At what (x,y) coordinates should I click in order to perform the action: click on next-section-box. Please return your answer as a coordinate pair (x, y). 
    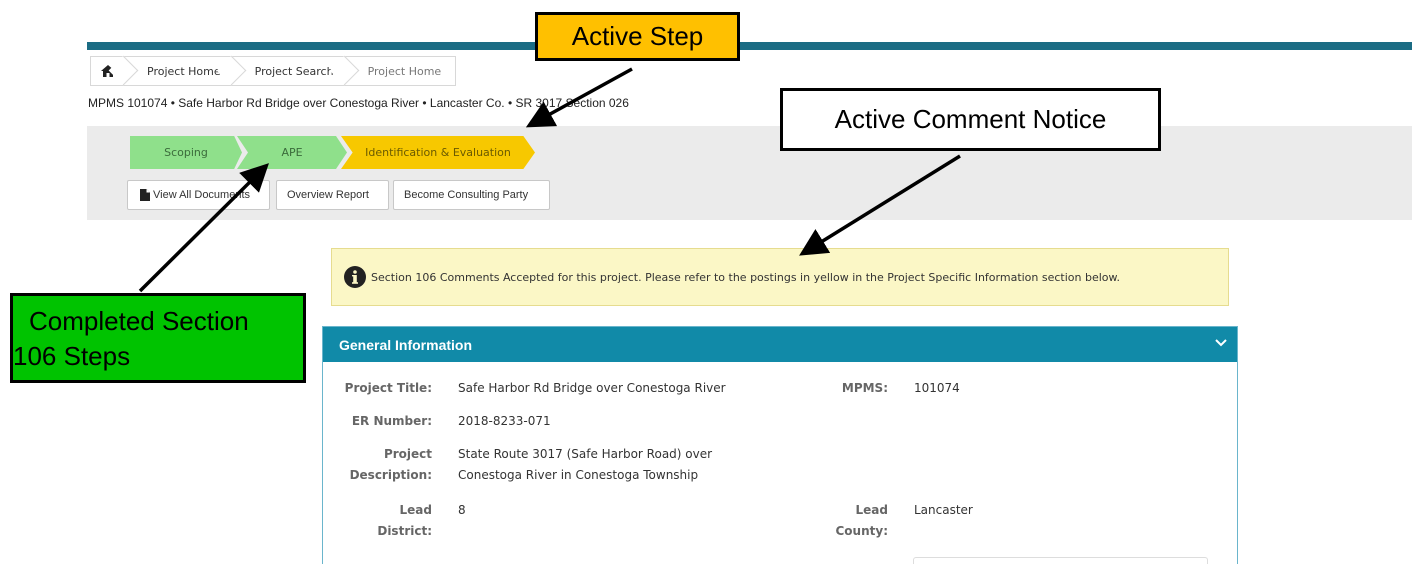
    Looking at the image, I should click on (1060, 560).